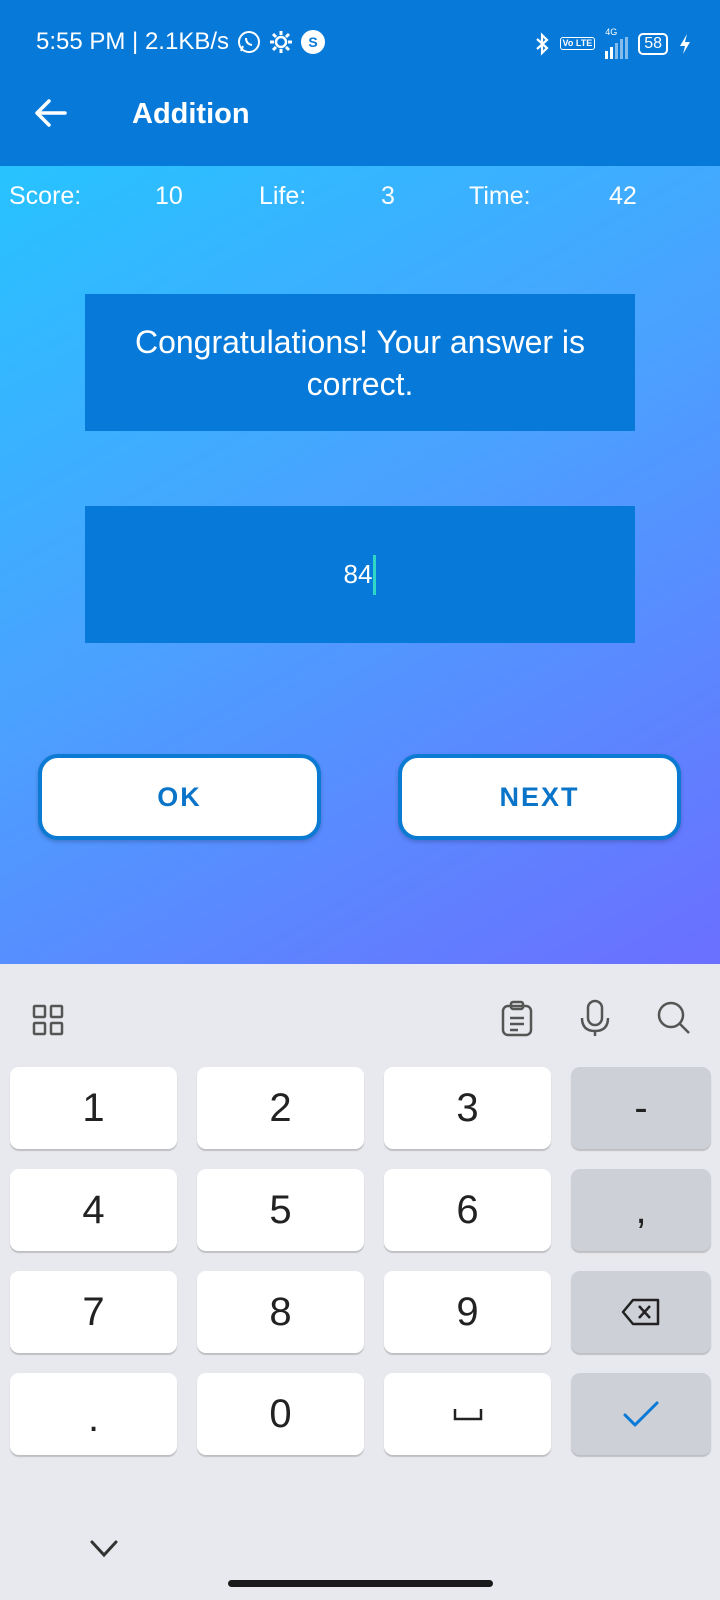  What do you see at coordinates (617, 43) in the screenshot?
I see `signal-icon: 4G` at bounding box center [617, 43].